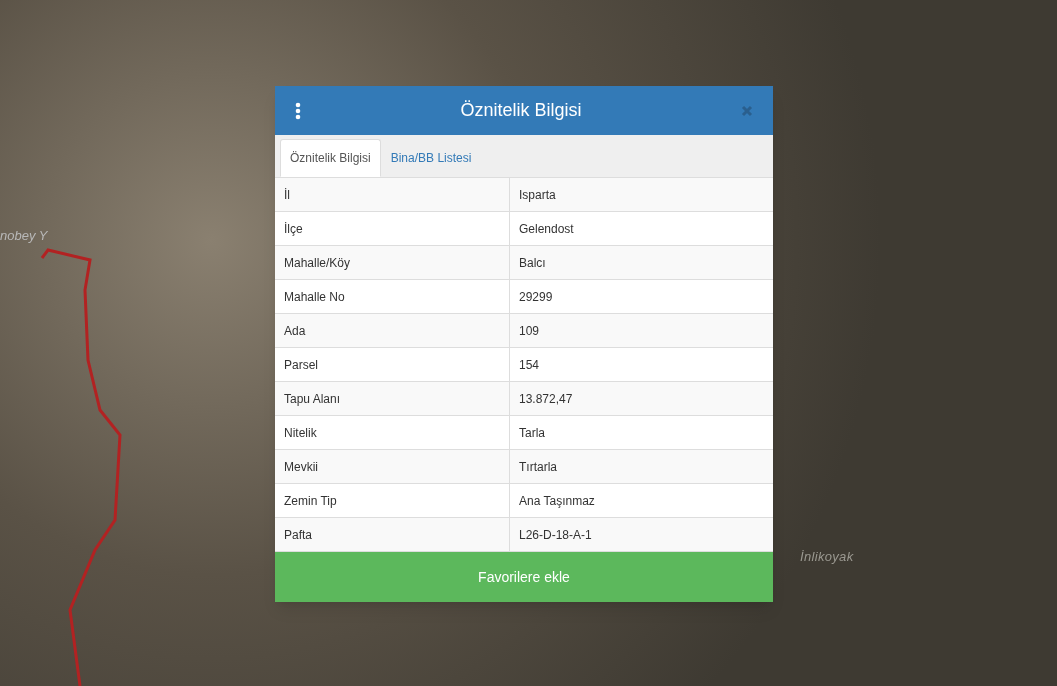 The width and height of the screenshot is (1057, 686). I want to click on attribute-name: Mevkii, so click(392, 466).